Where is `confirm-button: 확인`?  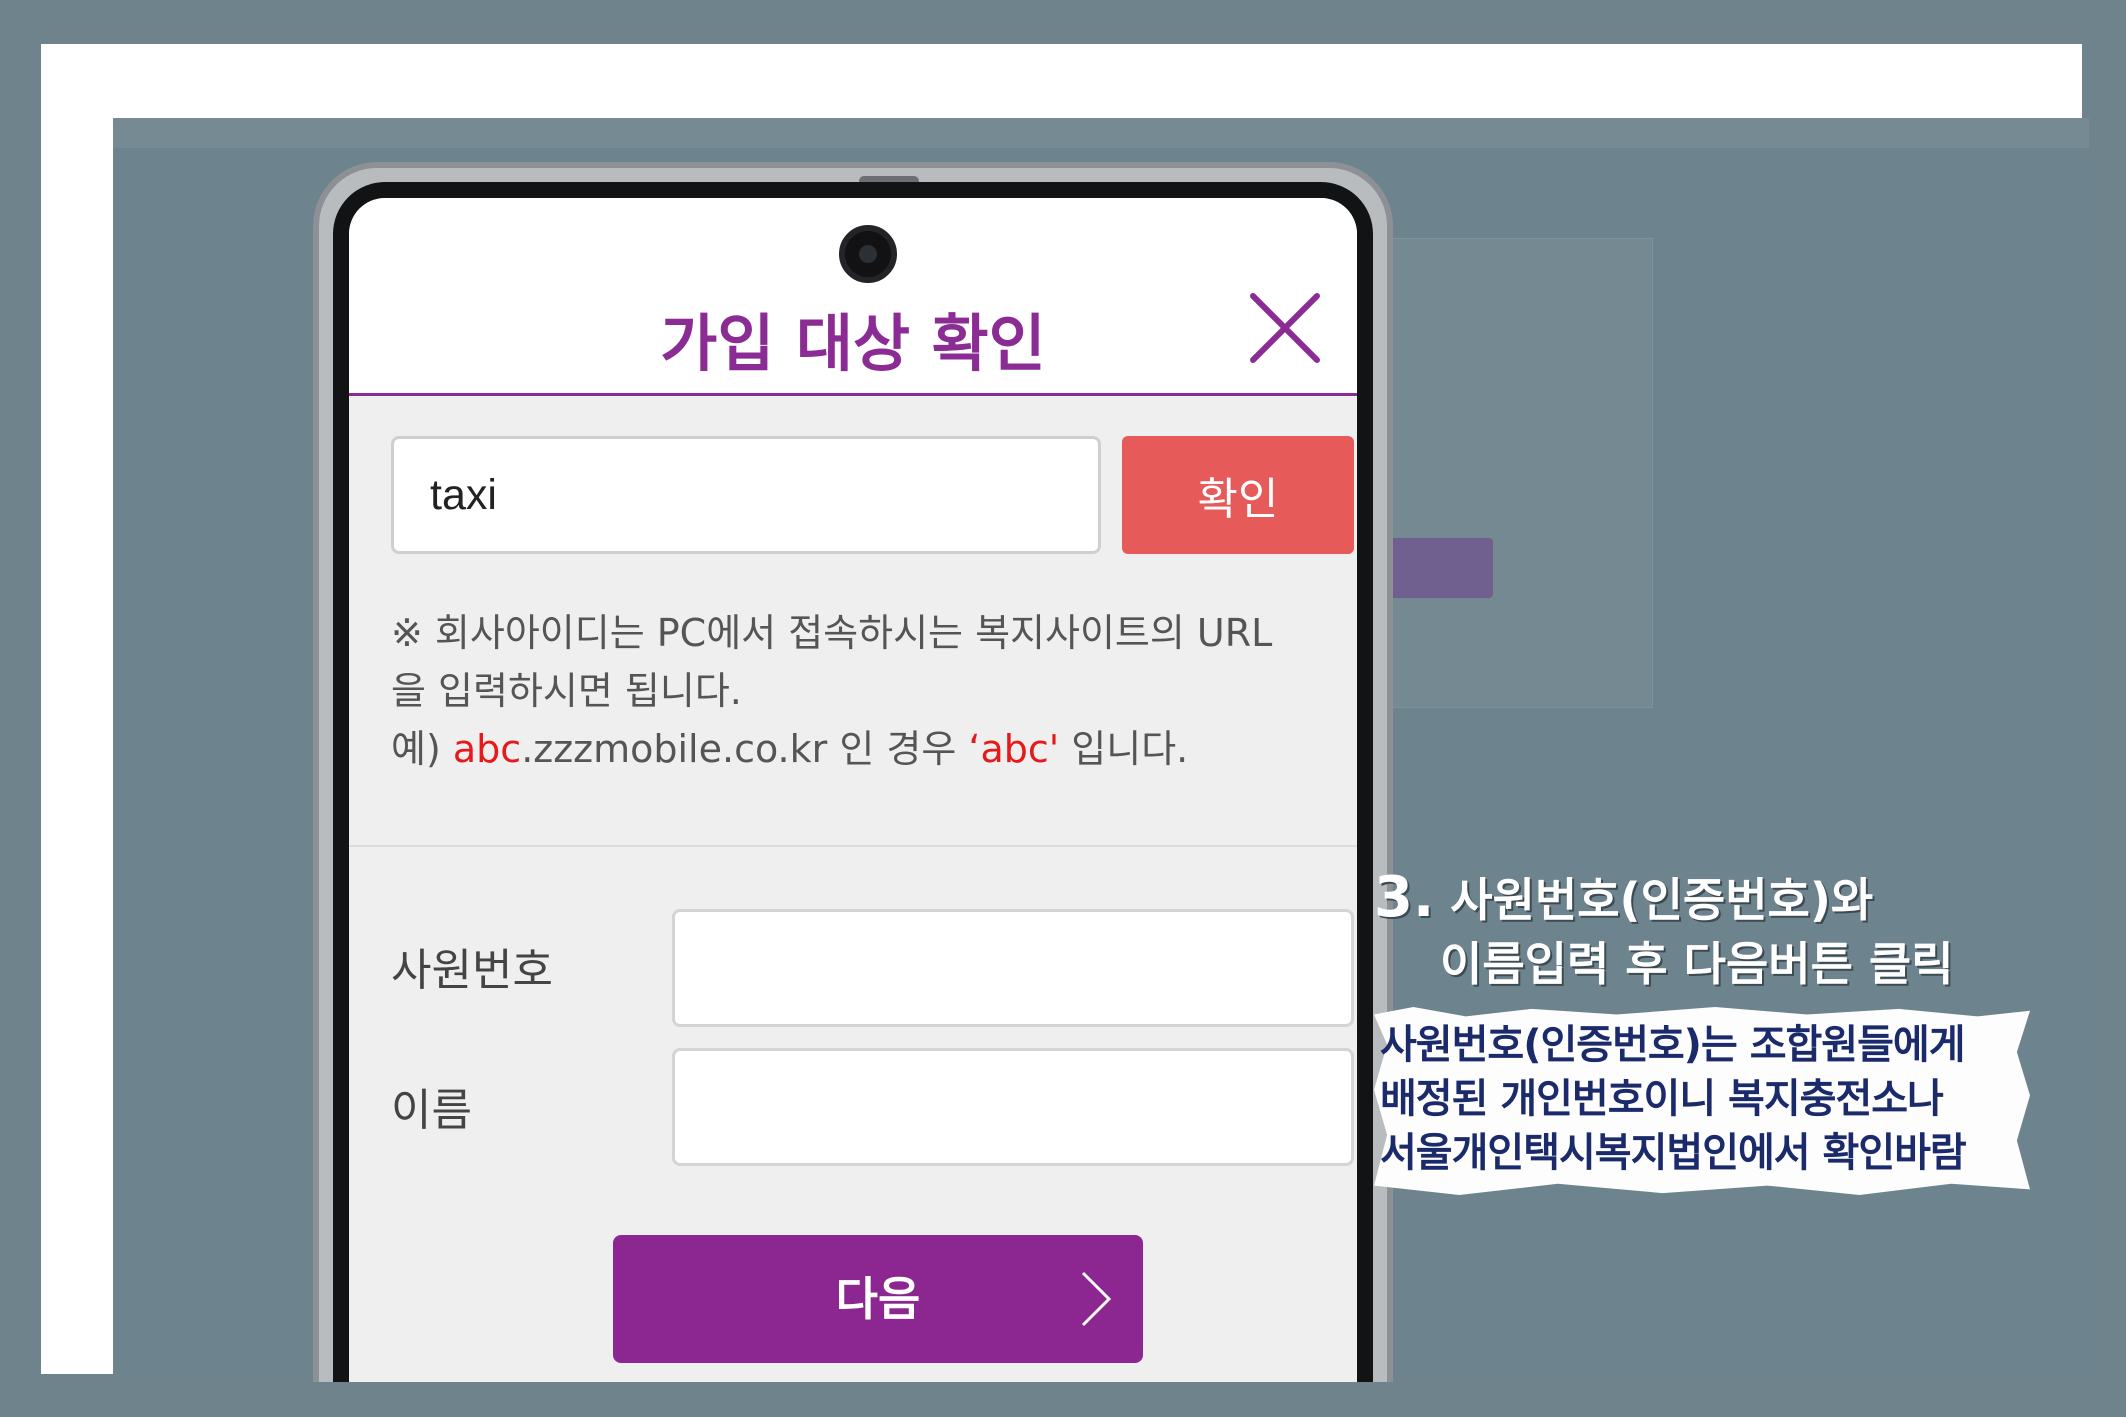 confirm-button: 확인 is located at coordinates (1238, 495).